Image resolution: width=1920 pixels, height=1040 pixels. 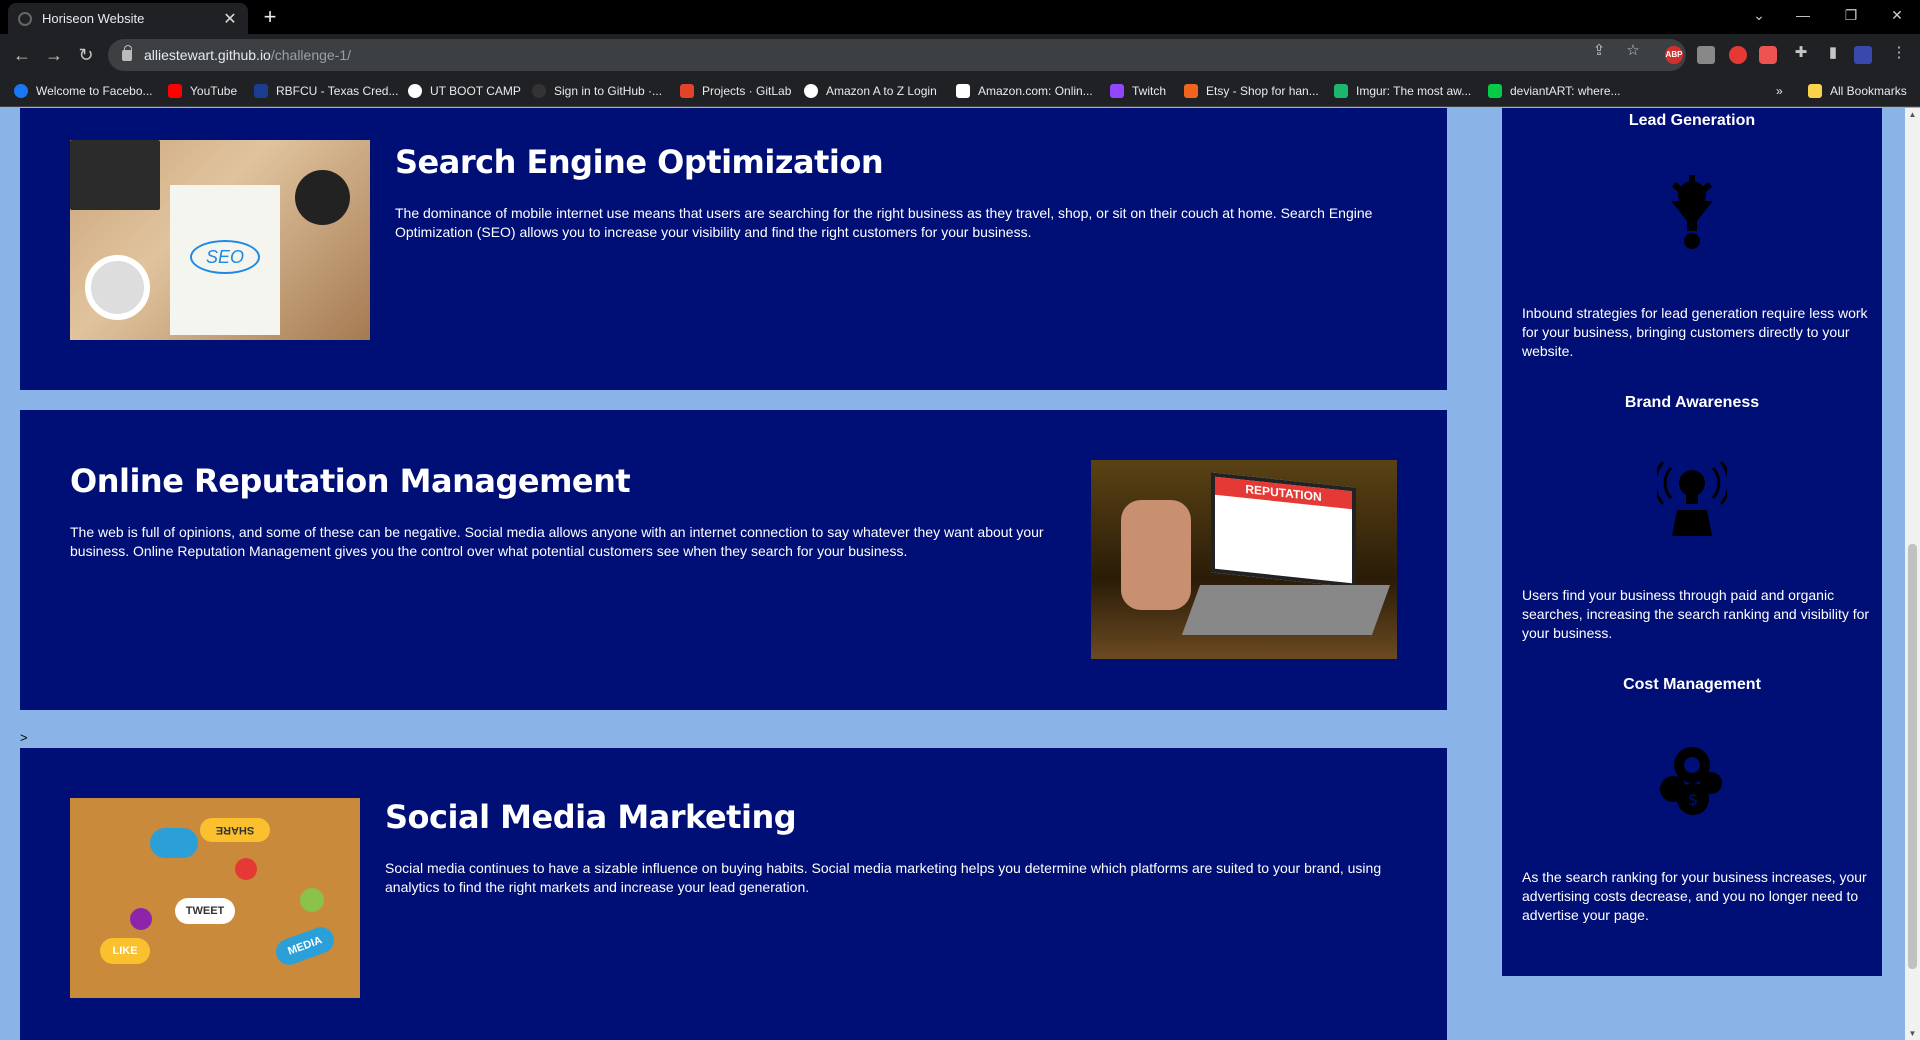 I want to click on browser-tab: Horiseon Website ✕, so click(x=128, y=18).